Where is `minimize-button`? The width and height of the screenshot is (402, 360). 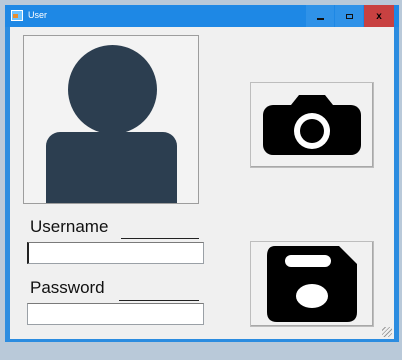 minimize-button is located at coordinates (320, 16).